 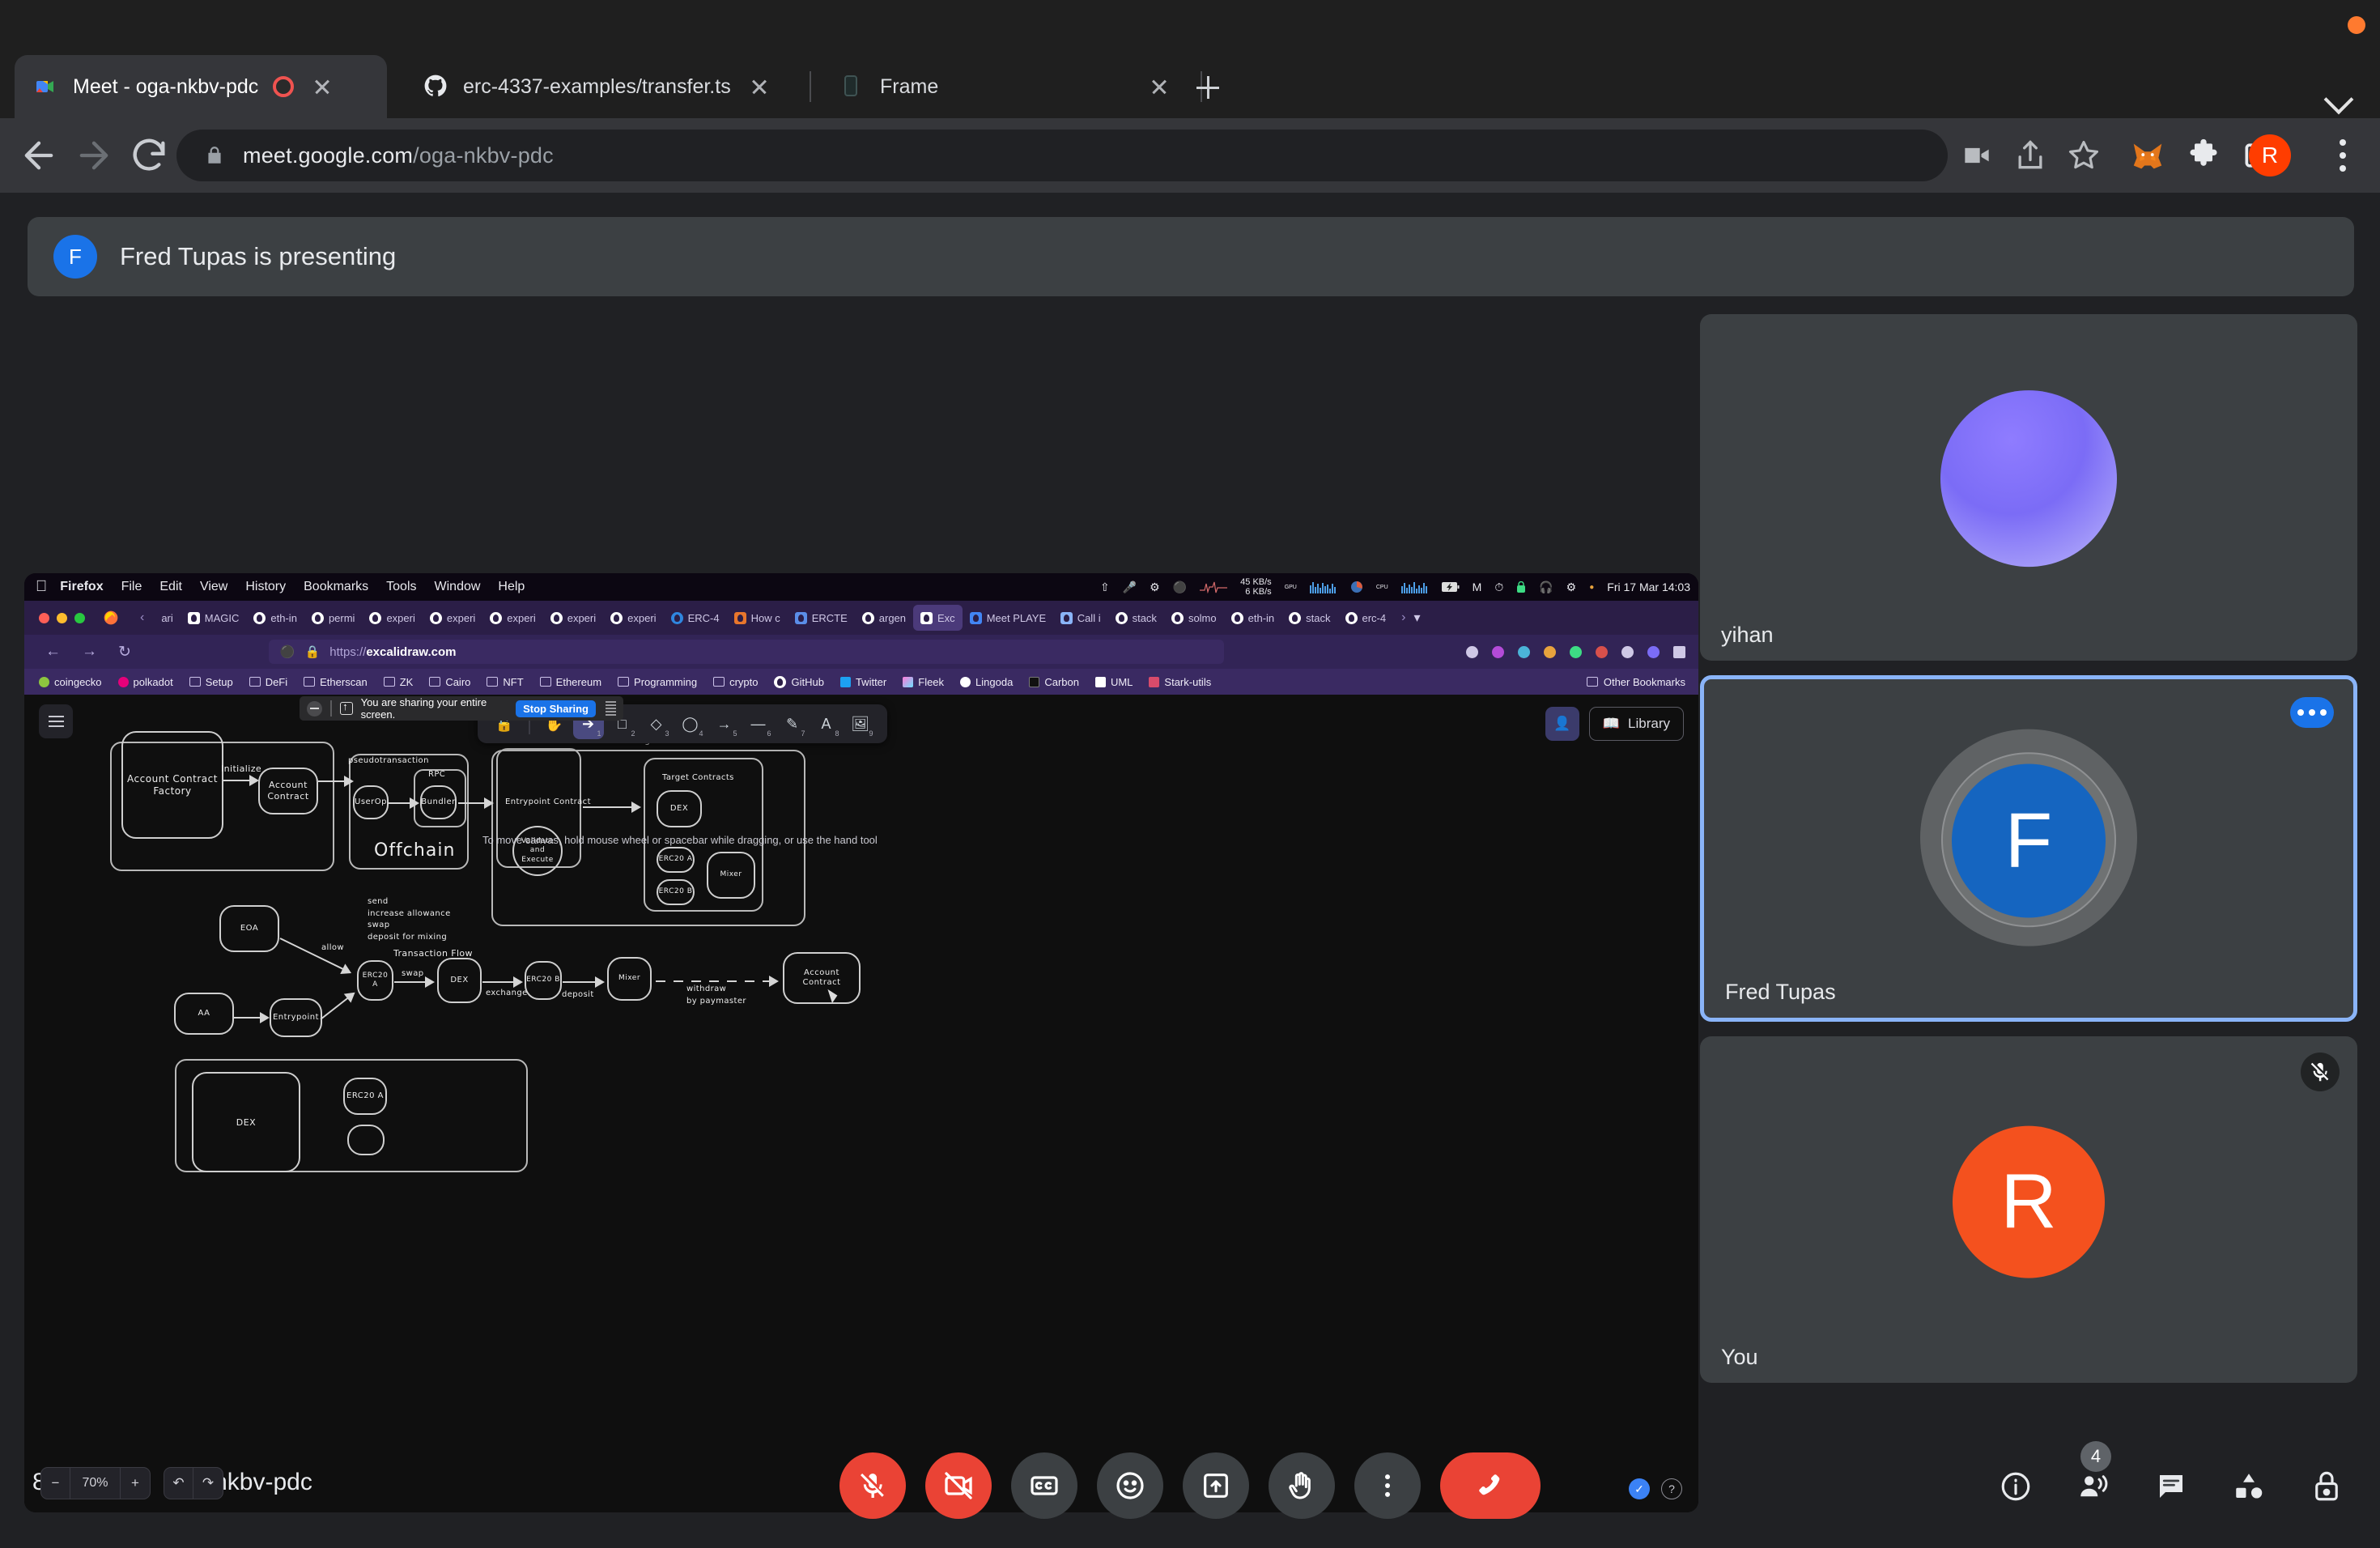 What do you see at coordinates (1302, 1485) in the screenshot?
I see `raise-hand-button` at bounding box center [1302, 1485].